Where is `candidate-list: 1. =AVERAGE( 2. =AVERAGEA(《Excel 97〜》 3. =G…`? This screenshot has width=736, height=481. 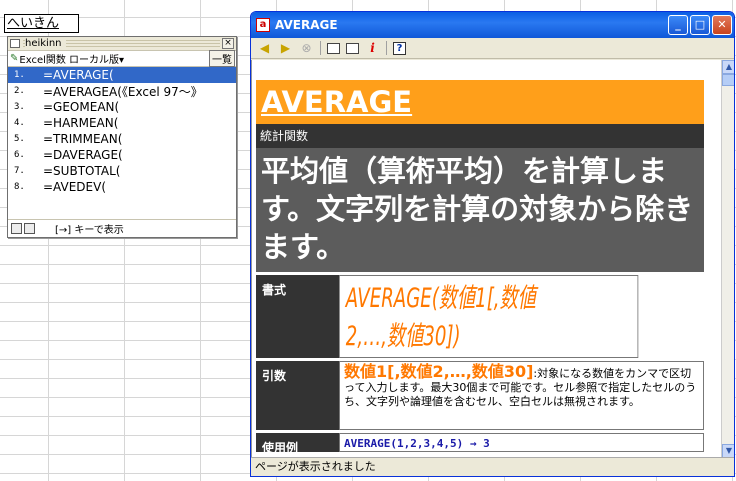 candidate-list: 1. =AVERAGE( 2. =AVERAGEA(《Excel 97〜》 3. =G… is located at coordinates (122, 131).